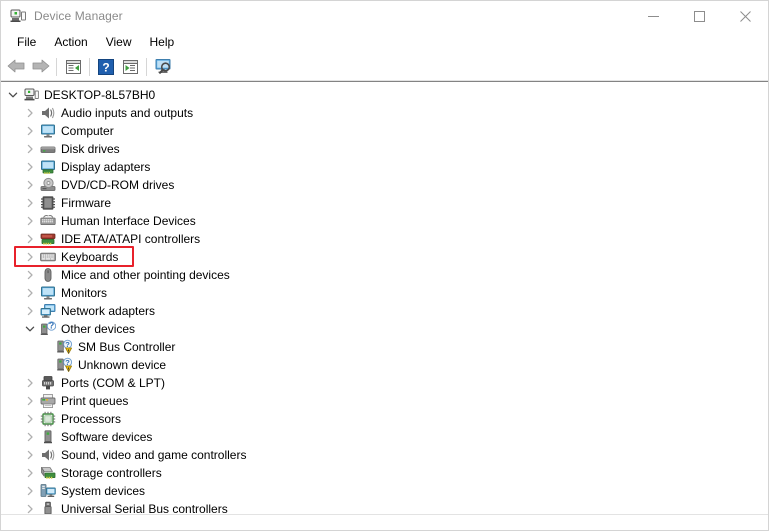  What do you see at coordinates (98, 329) in the screenshot?
I see `tree-node-label: Other devices` at bounding box center [98, 329].